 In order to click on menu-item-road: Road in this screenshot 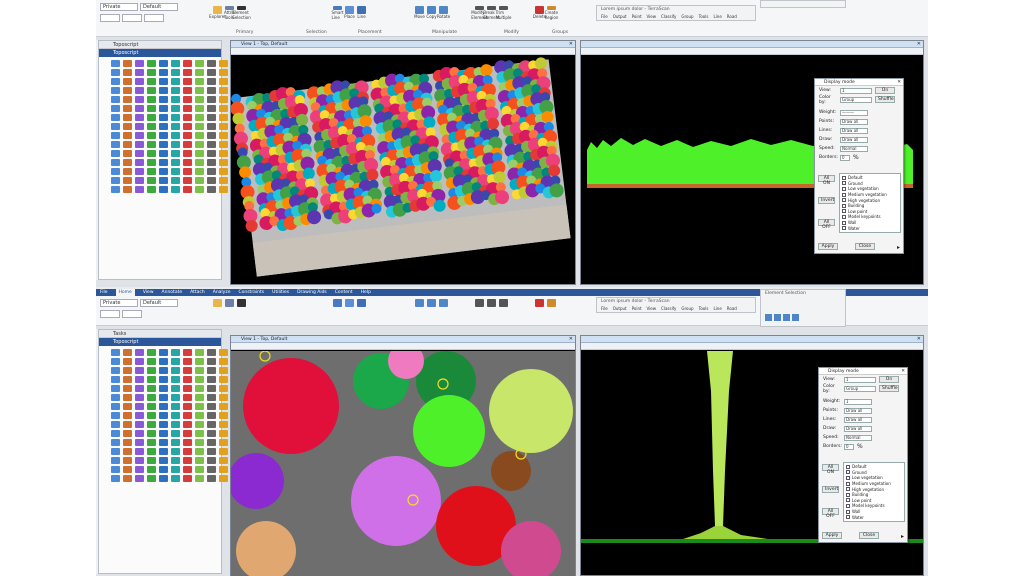, I will do `click(732, 16)`.